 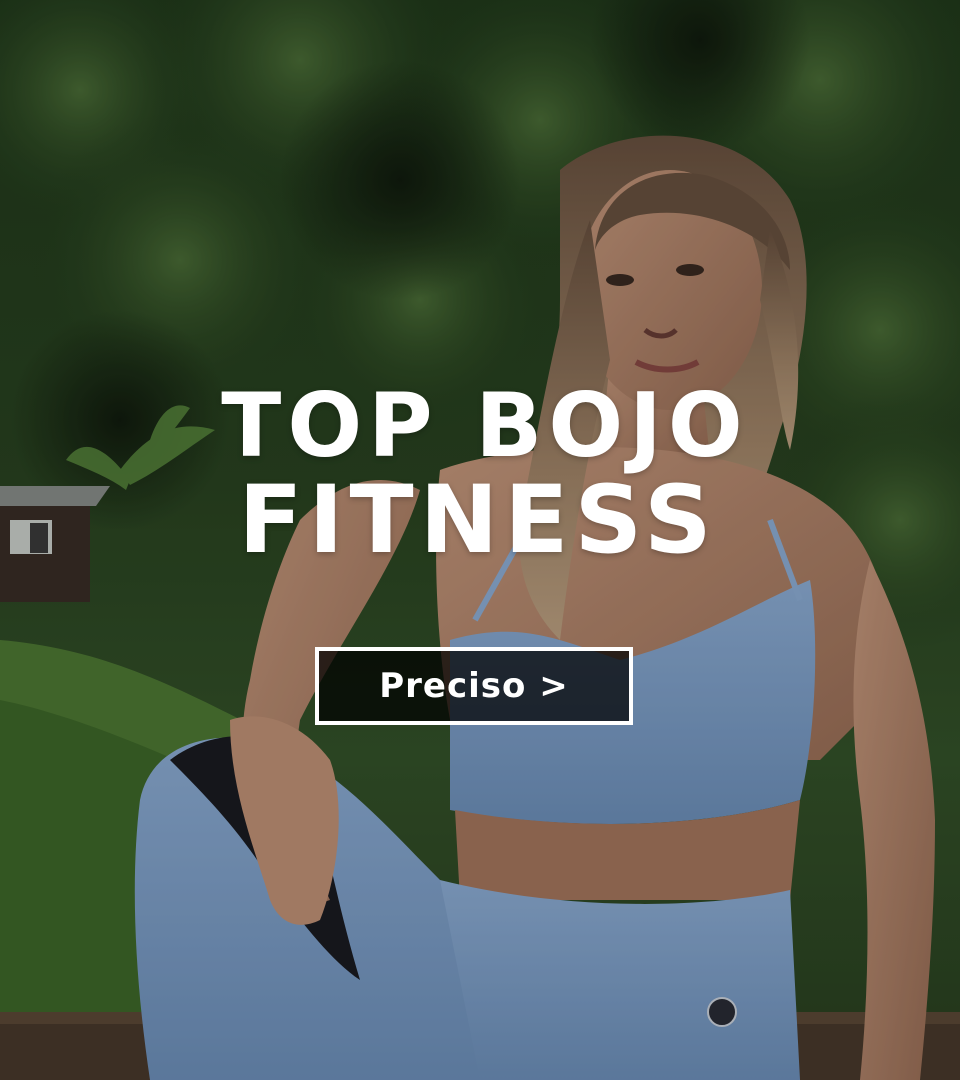 I want to click on cta-label: Preciso >, so click(x=474, y=686).